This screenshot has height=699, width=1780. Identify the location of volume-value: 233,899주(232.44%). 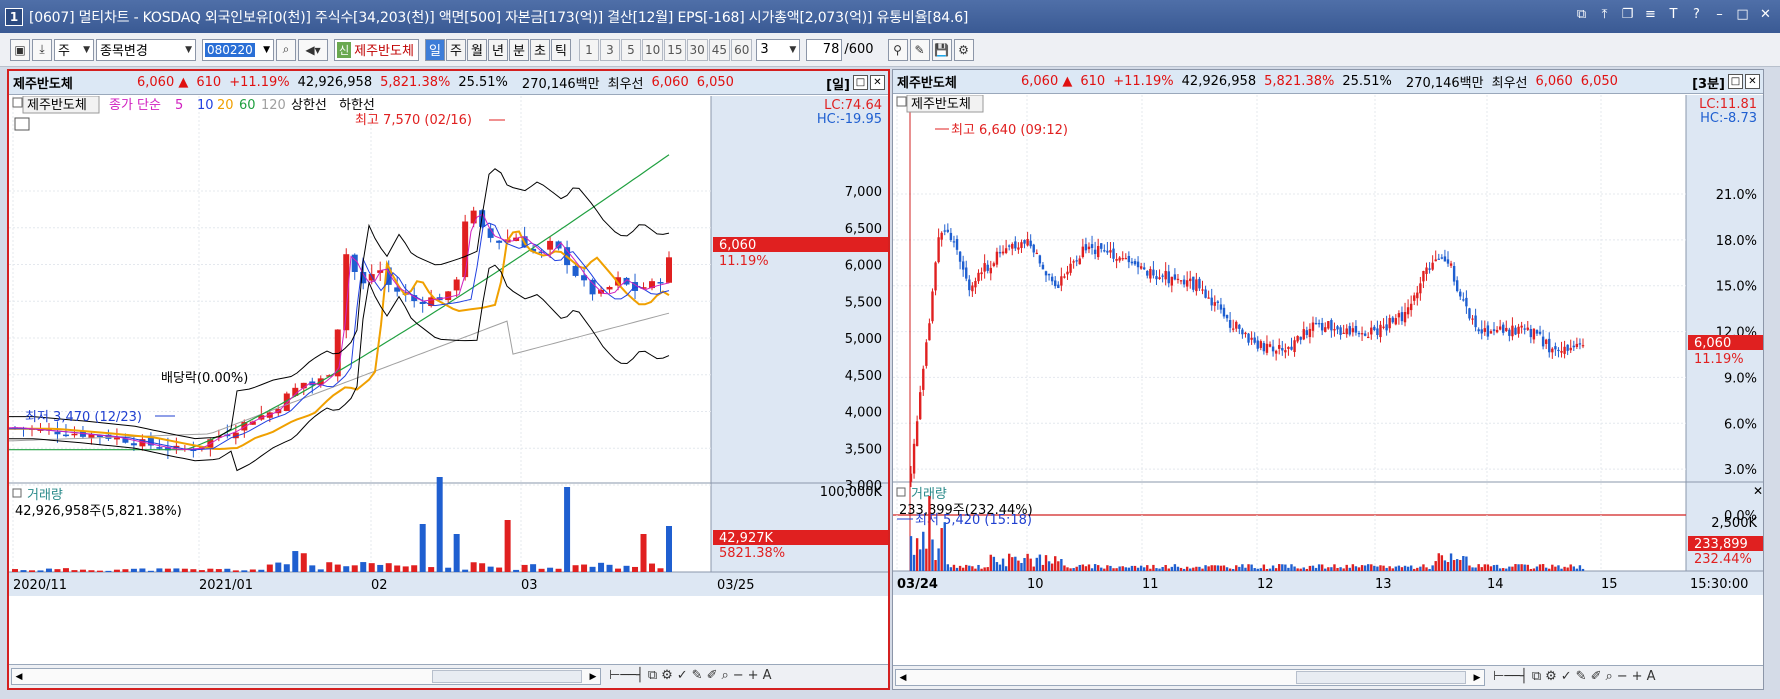
(966, 510).